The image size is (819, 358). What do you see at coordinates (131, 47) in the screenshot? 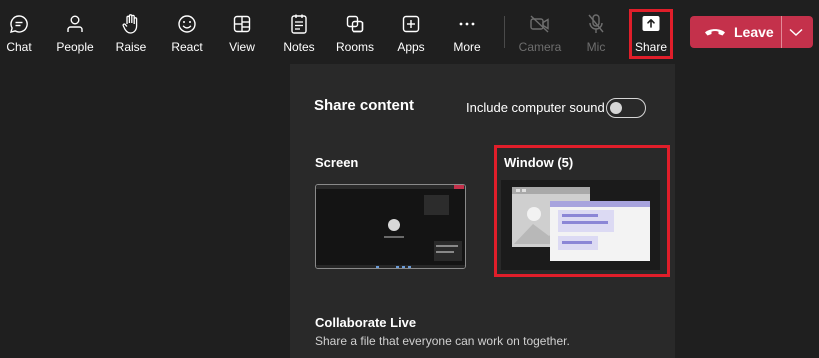
I see `raise-label: Raise` at bounding box center [131, 47].